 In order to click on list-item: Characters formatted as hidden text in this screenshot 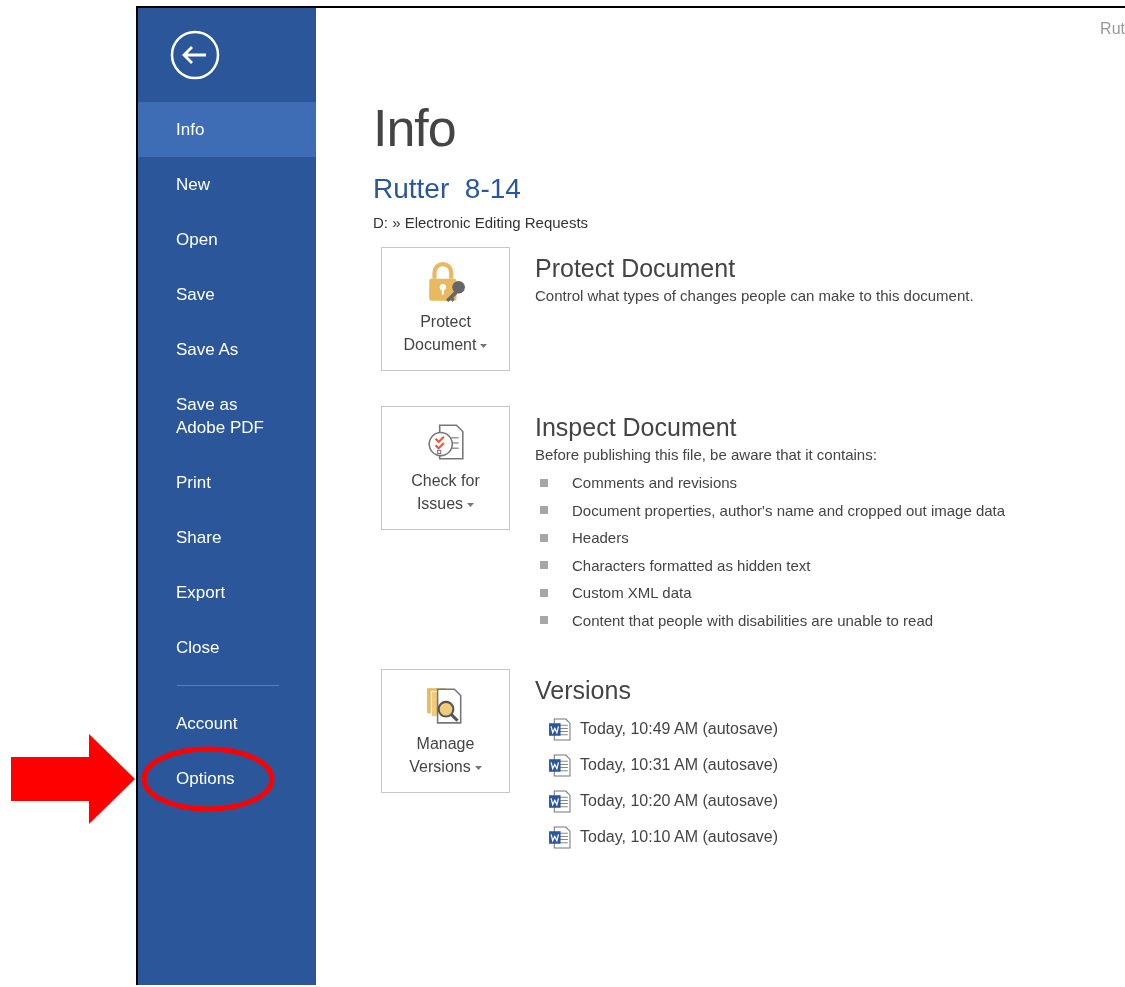, I will do `click(691, 565)`.